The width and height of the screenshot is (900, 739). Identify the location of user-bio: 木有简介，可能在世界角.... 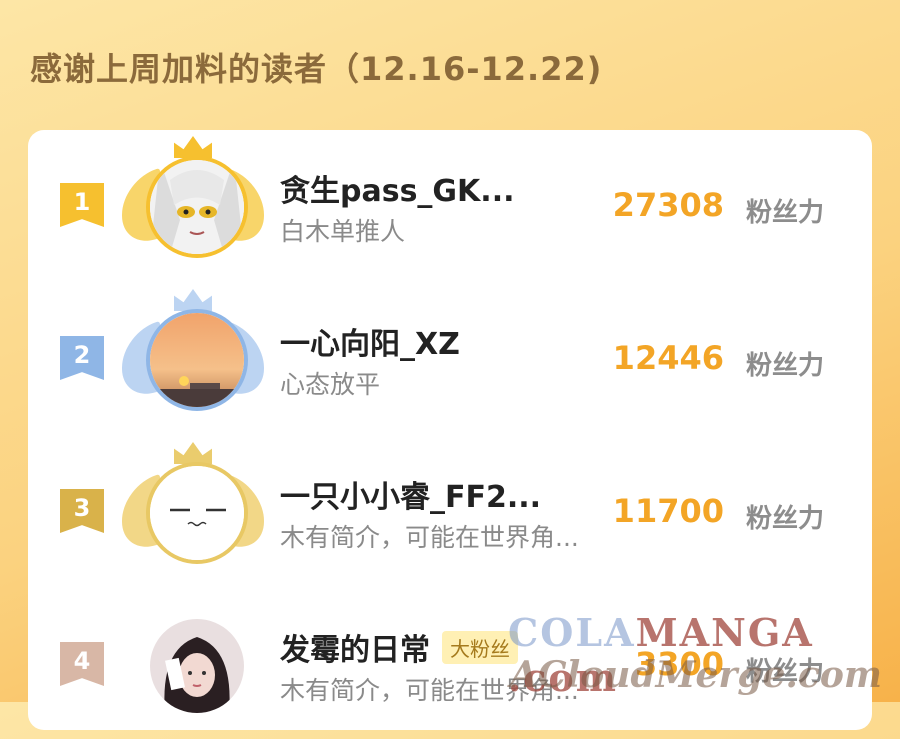
(429, 537).